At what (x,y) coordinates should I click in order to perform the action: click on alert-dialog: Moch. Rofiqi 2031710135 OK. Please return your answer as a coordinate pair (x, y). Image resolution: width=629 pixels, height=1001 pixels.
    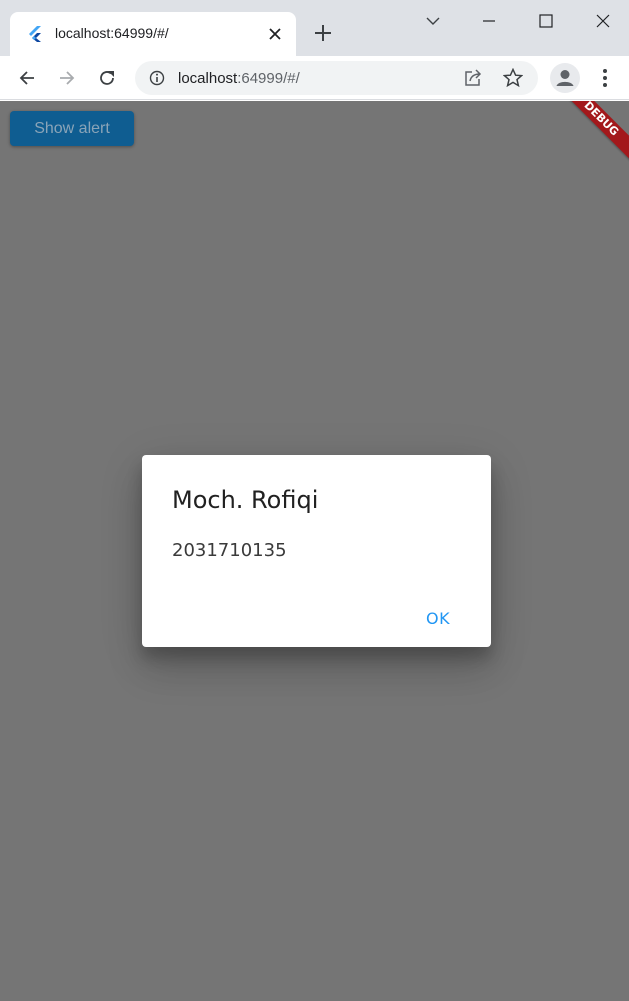
    Looking at the image, I should click on (316, 551).